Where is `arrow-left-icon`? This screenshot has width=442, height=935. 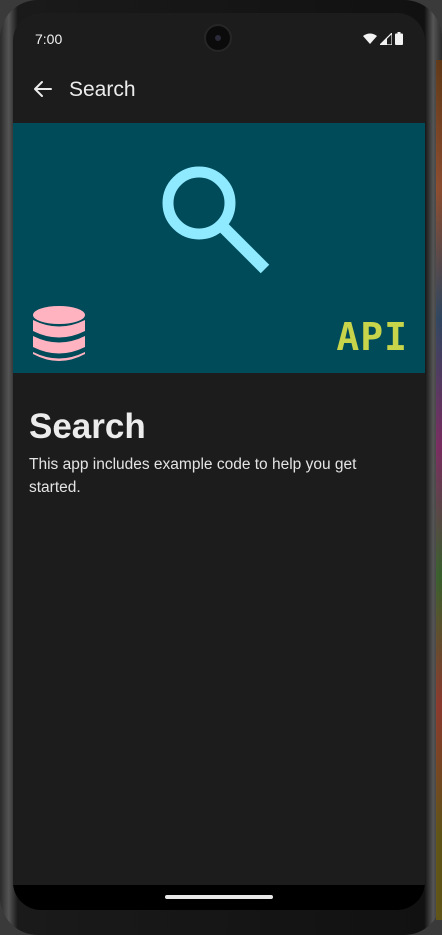 arrow-left-icon is located at coordinates (43, 91).